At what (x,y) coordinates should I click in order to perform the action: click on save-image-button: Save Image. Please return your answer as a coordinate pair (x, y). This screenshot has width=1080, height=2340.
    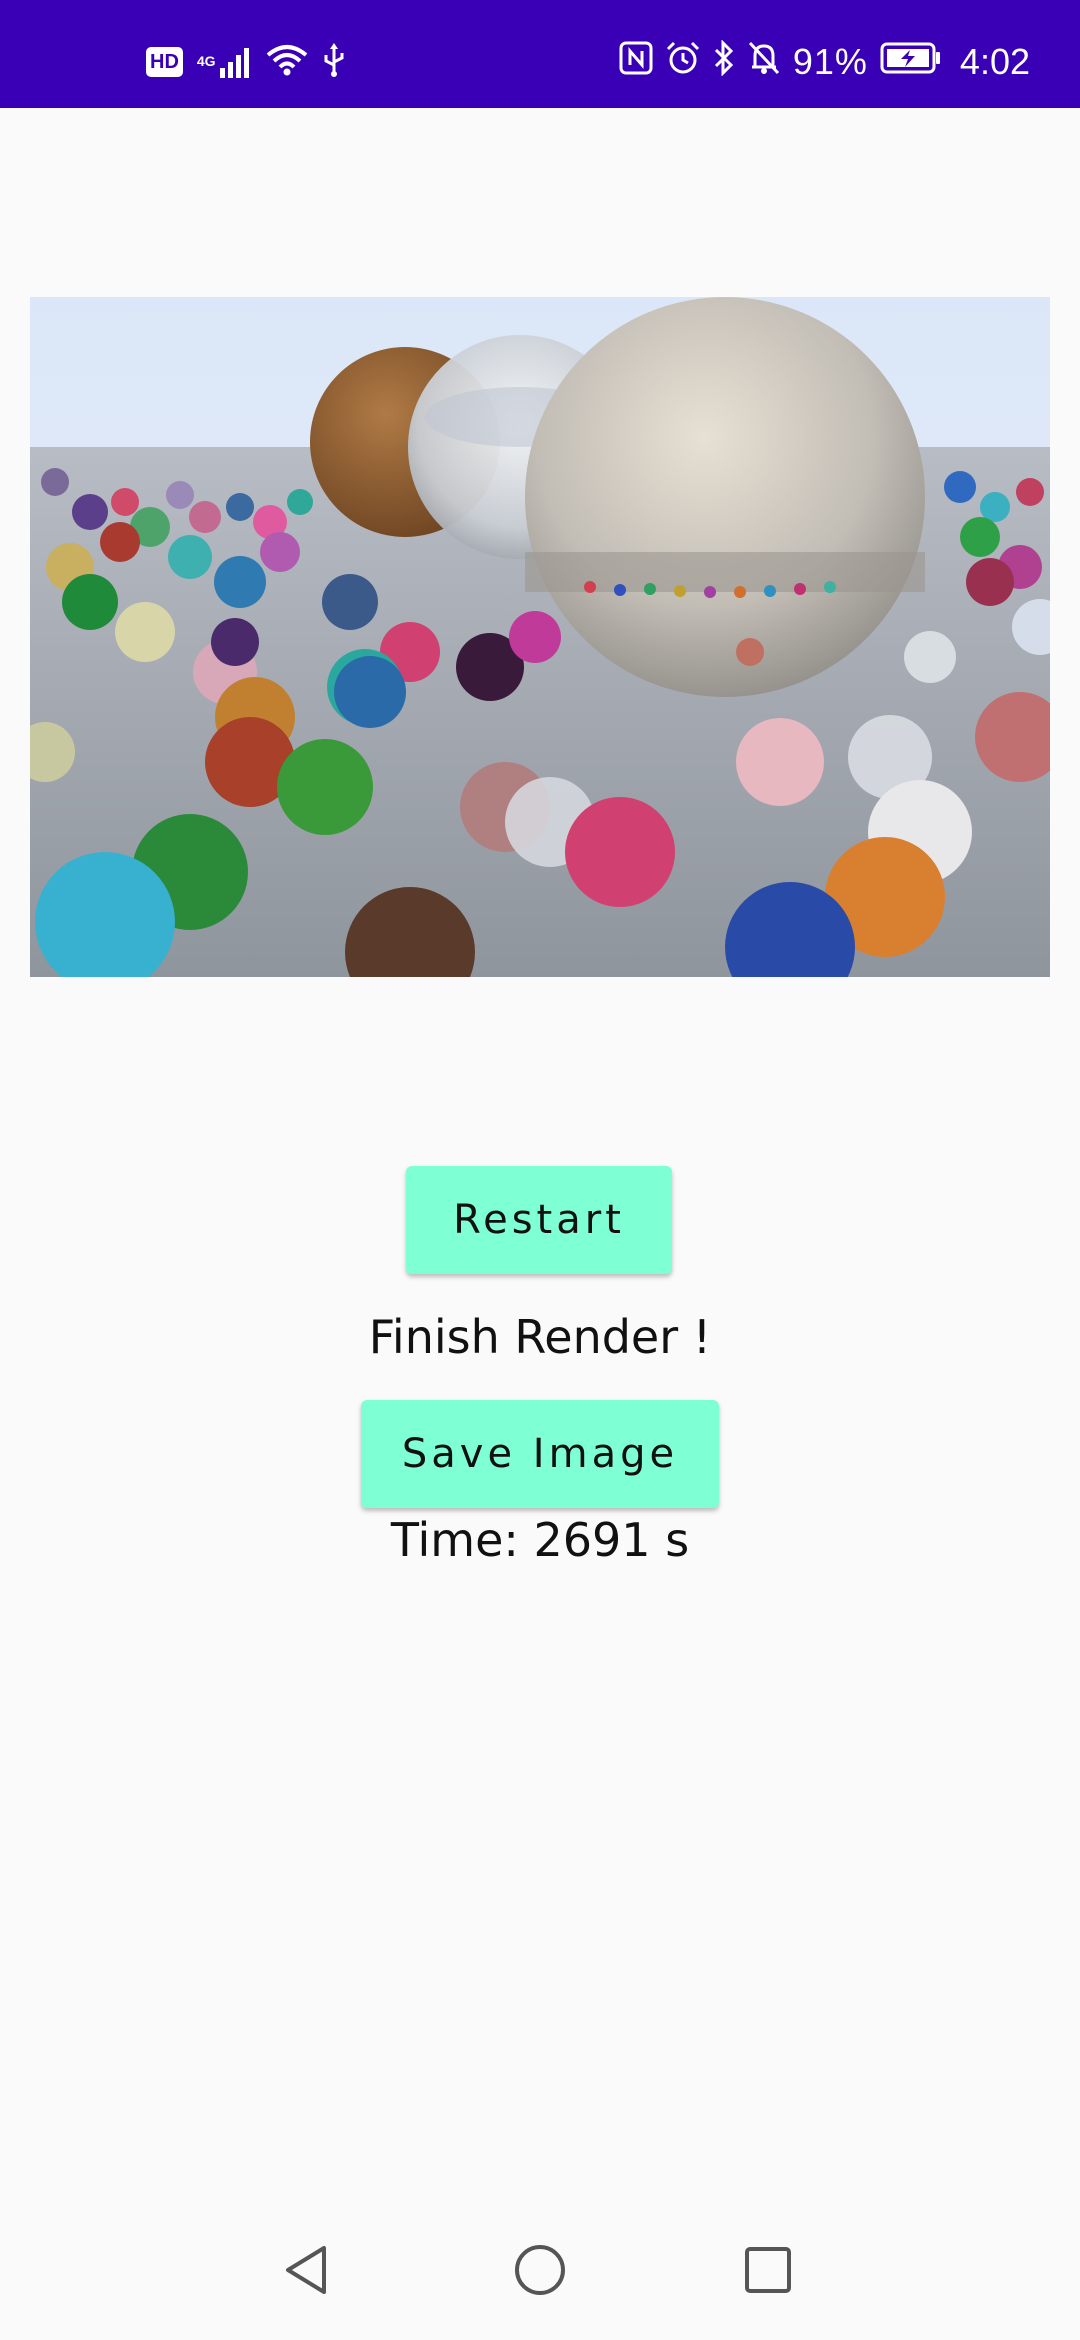
    Looking at the image, I should click on (540, 1454).